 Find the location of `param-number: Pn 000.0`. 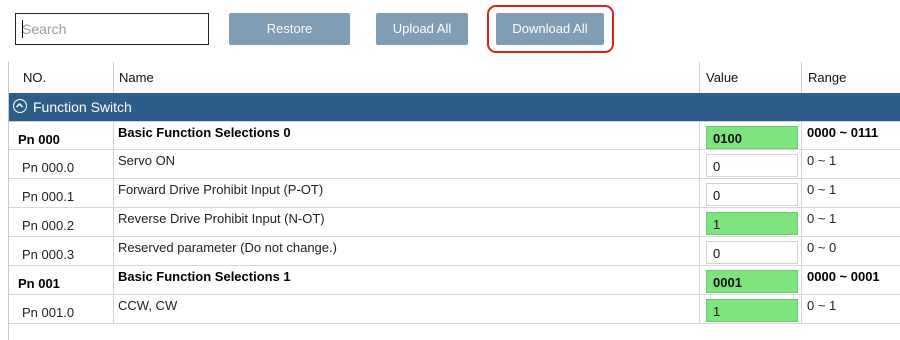

param-number: Pn 000.0 is located at coordinates (48, 167).